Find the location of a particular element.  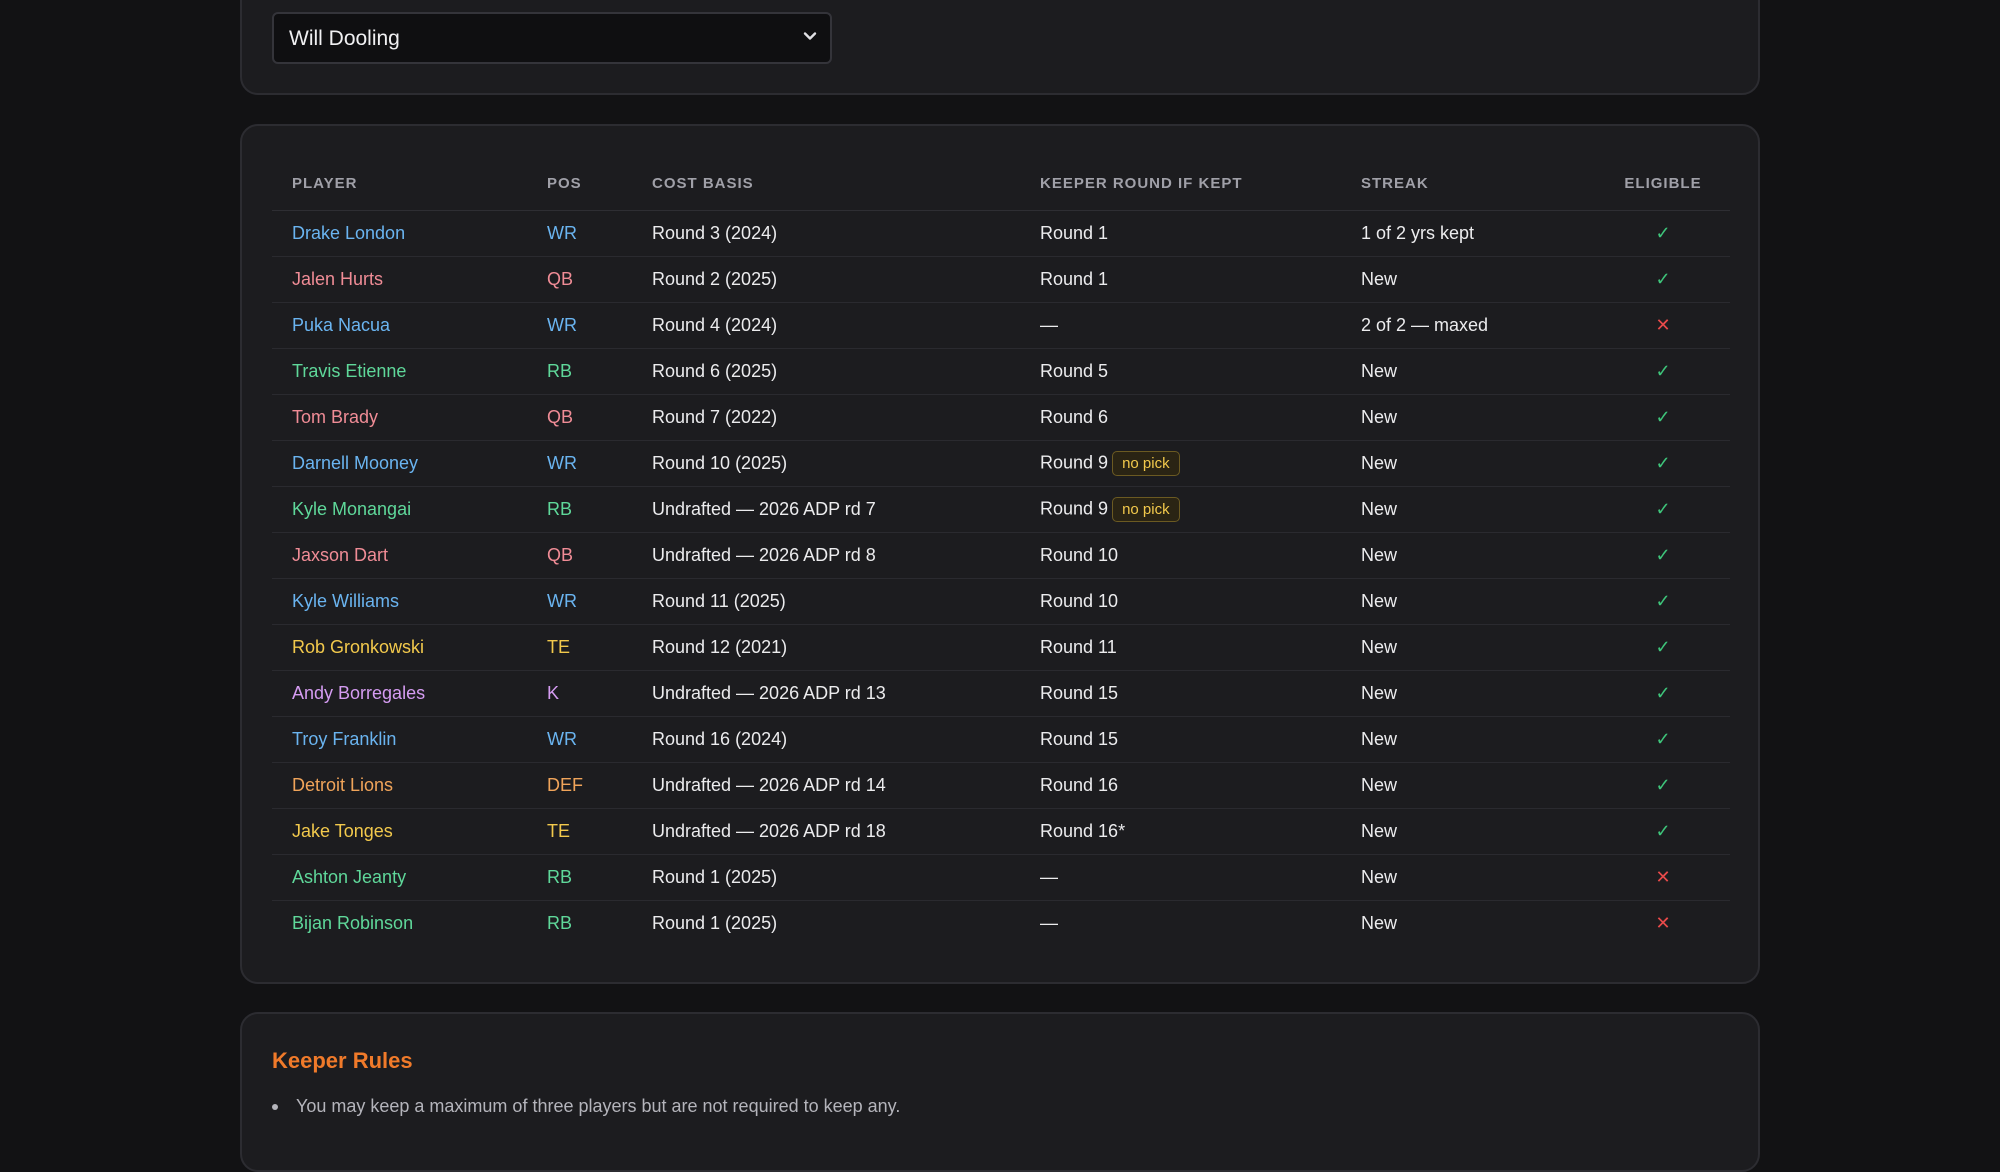

player-position: TE is located at coordinates (579, 831).